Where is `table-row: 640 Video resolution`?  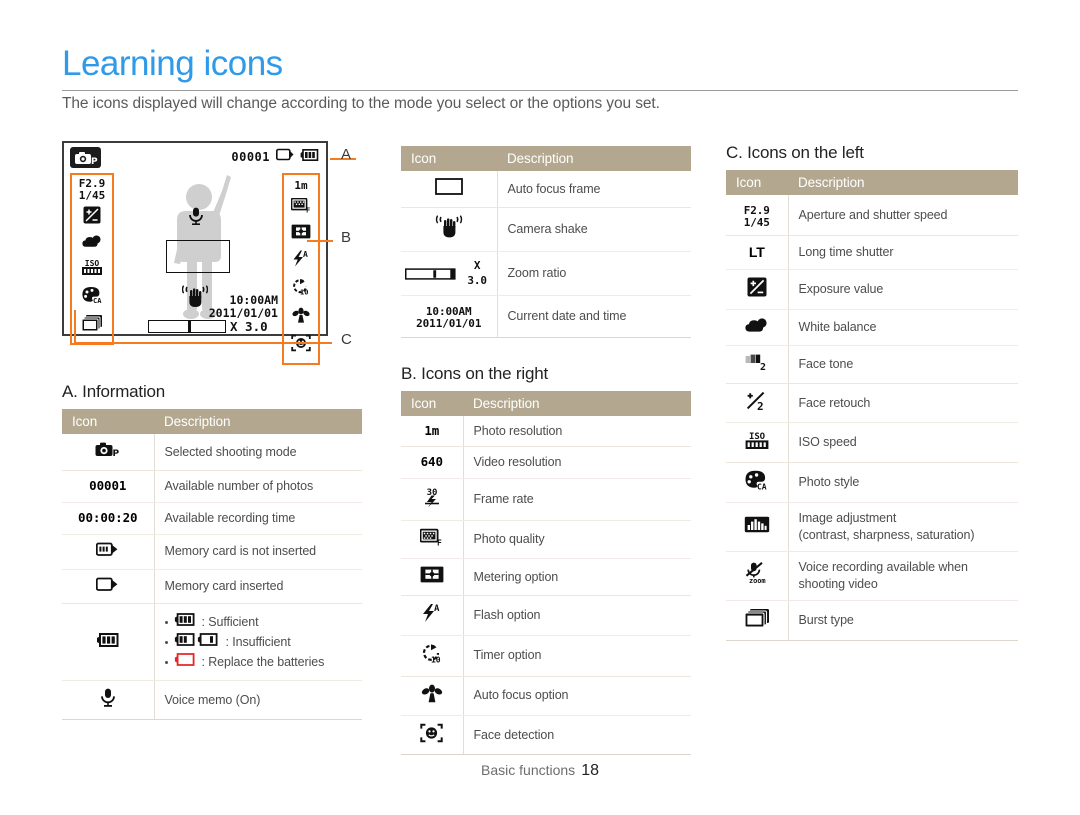 table-row: 640 Video resolution is located at coordinates (546, 463).